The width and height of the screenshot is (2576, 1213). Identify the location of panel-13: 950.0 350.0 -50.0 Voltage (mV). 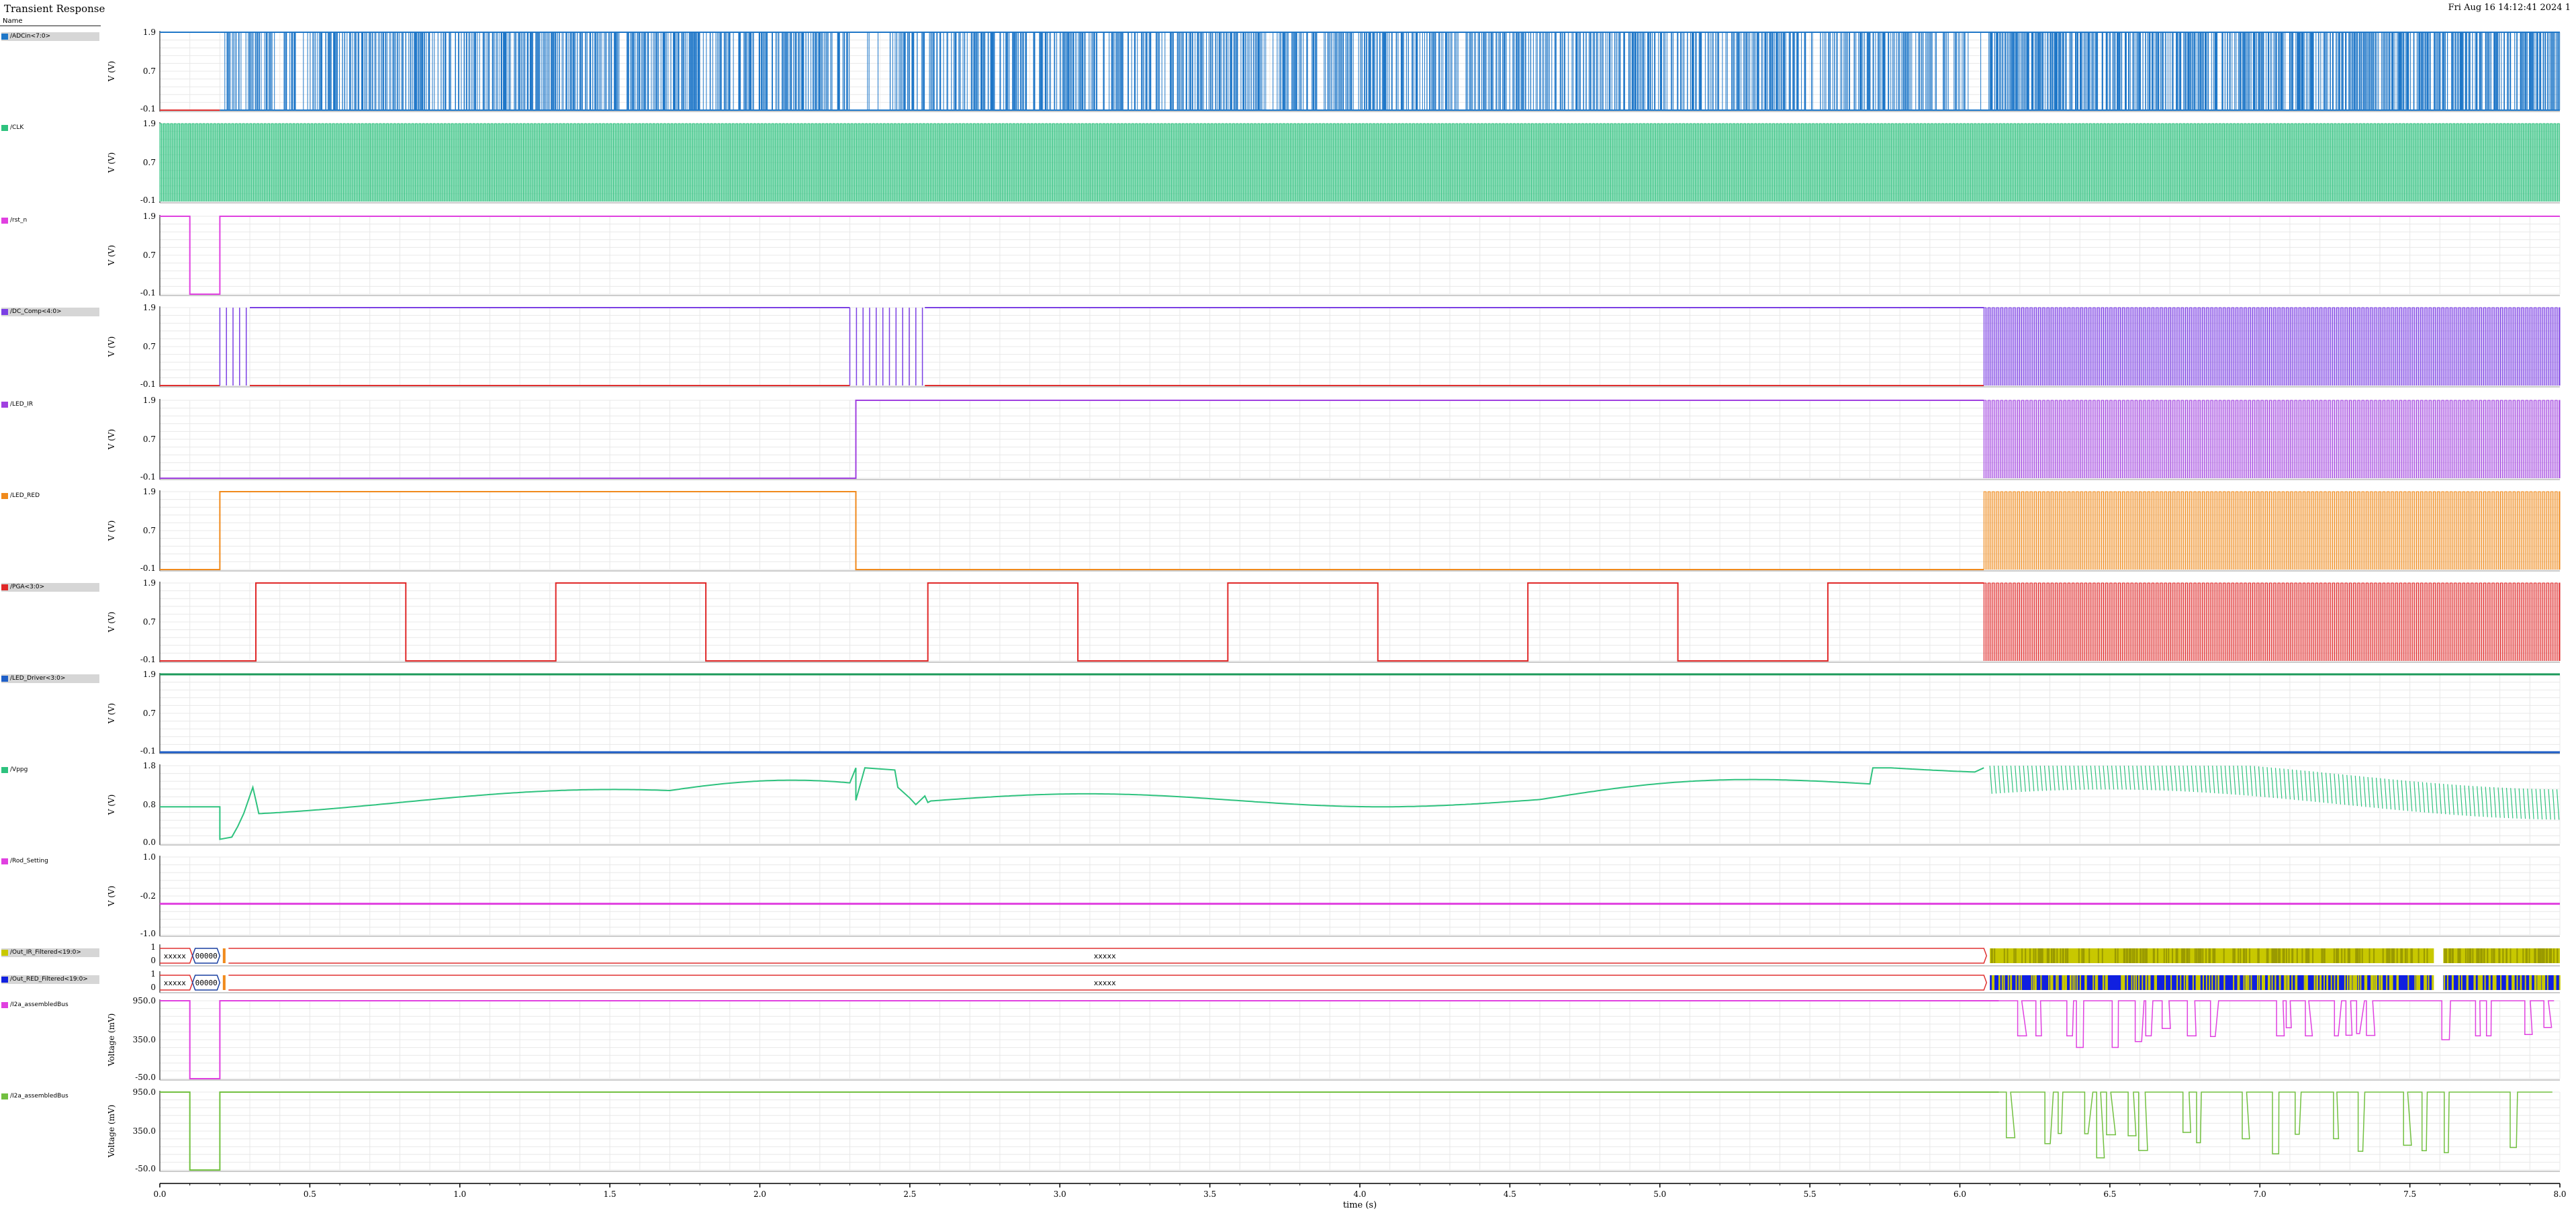
(1334, 1130).